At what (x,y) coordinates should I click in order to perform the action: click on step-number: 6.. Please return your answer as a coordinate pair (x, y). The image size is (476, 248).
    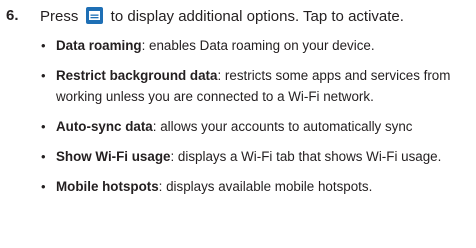
    Looking at the image, I should click on (12, 15).